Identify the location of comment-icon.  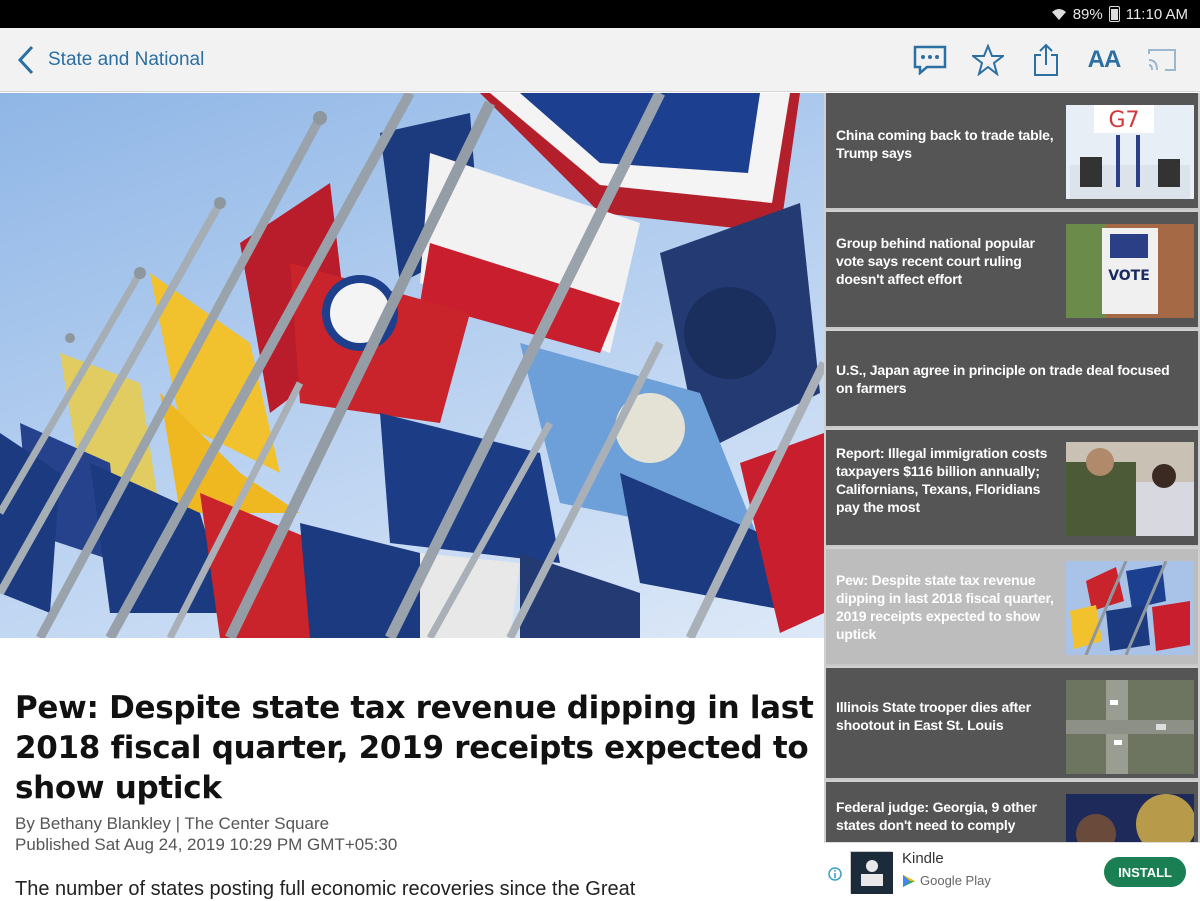
(930, 60).